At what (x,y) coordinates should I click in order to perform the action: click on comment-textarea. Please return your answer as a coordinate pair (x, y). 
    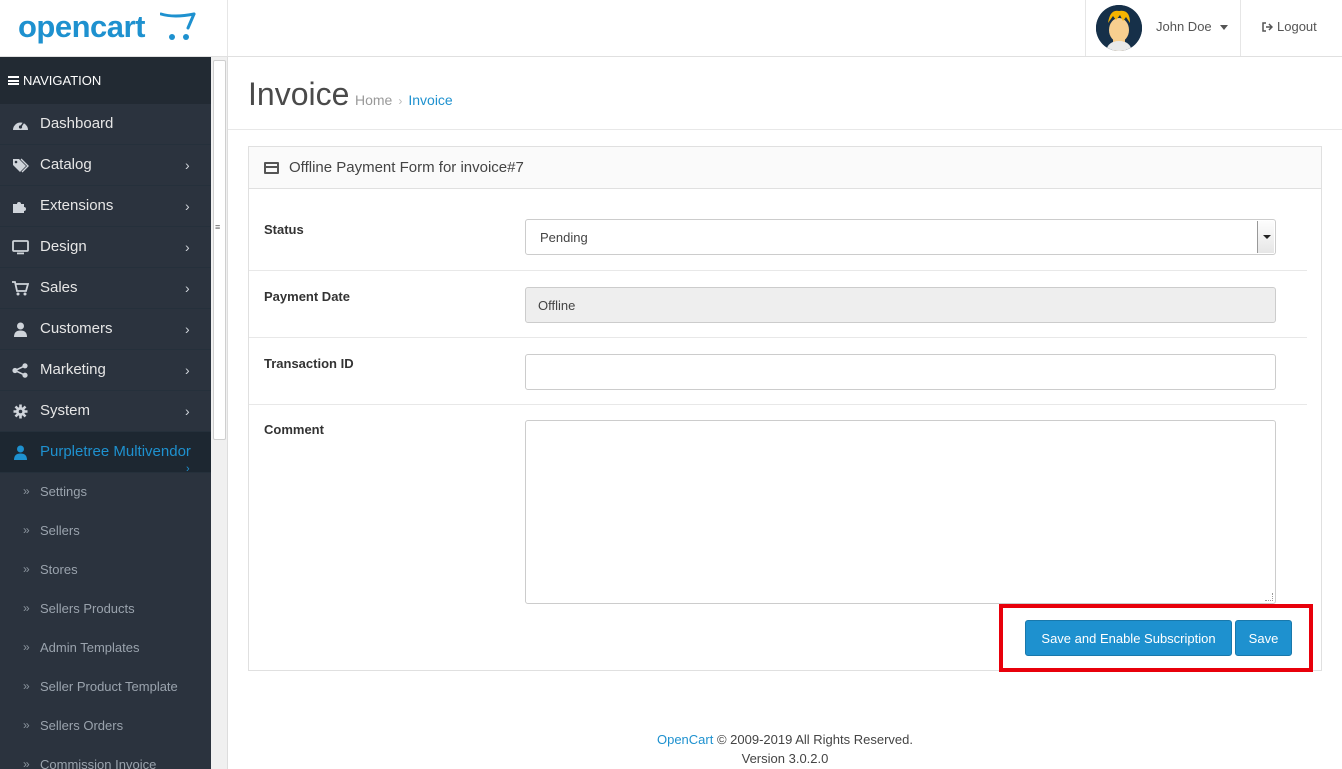
    Looking at the image, I should click on (900, 512).